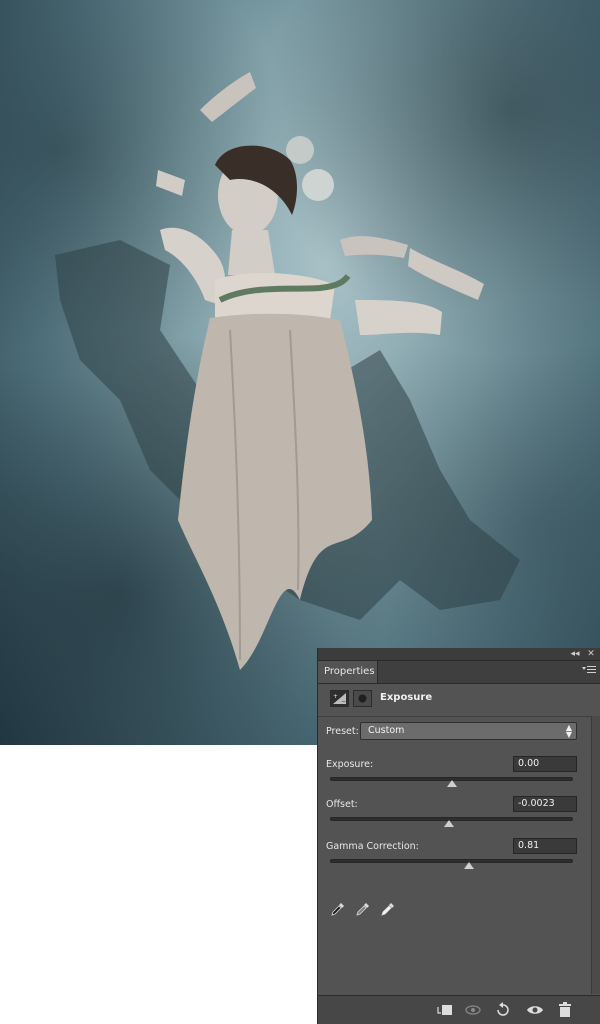 Image resolution: width=600 pixels, height=1024 pixels. Describe the element at coordinates (372, 846) in the screenshot. I see `gamma-label: Gamma Correction:` at that location.